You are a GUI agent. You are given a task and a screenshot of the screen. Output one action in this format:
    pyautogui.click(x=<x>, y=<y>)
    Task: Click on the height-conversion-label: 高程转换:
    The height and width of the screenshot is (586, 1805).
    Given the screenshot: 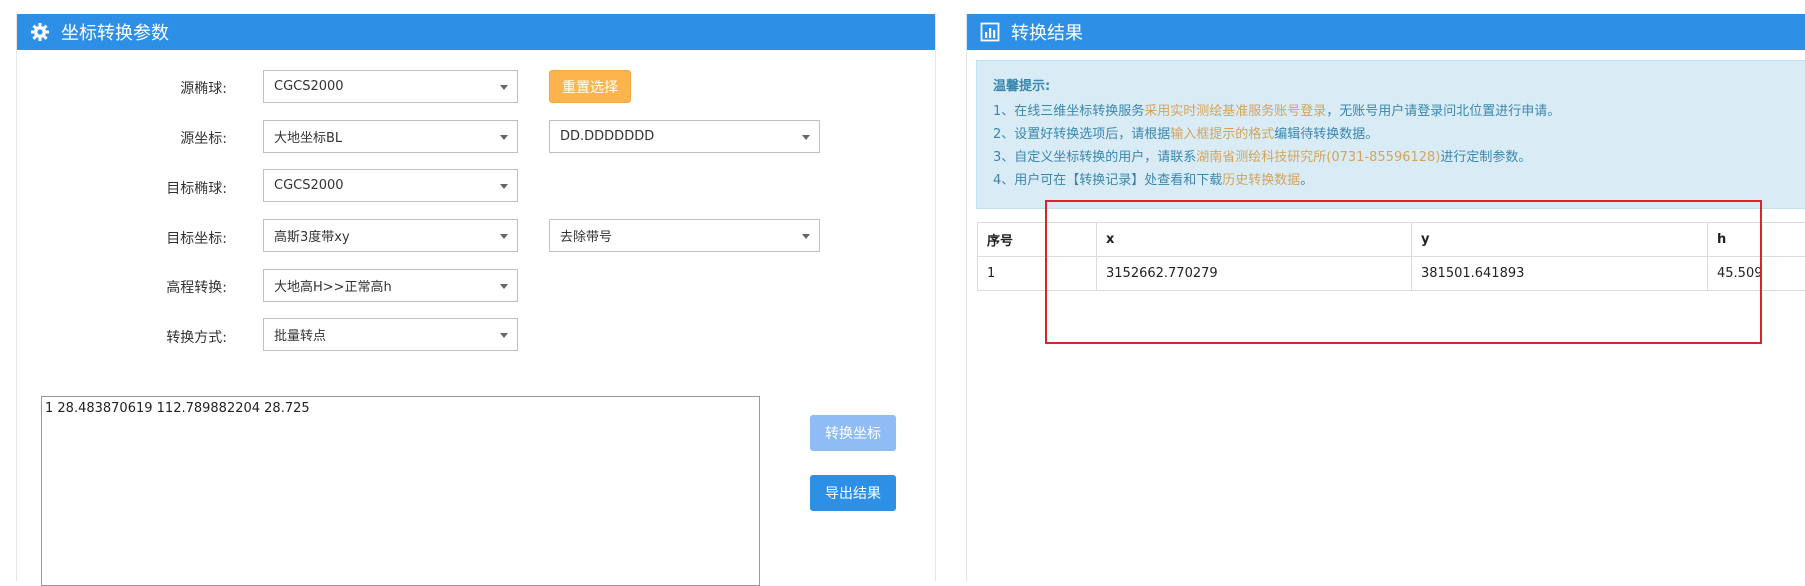 What is the action you would take?
    pyautogui.click(x=122, y=287)
    